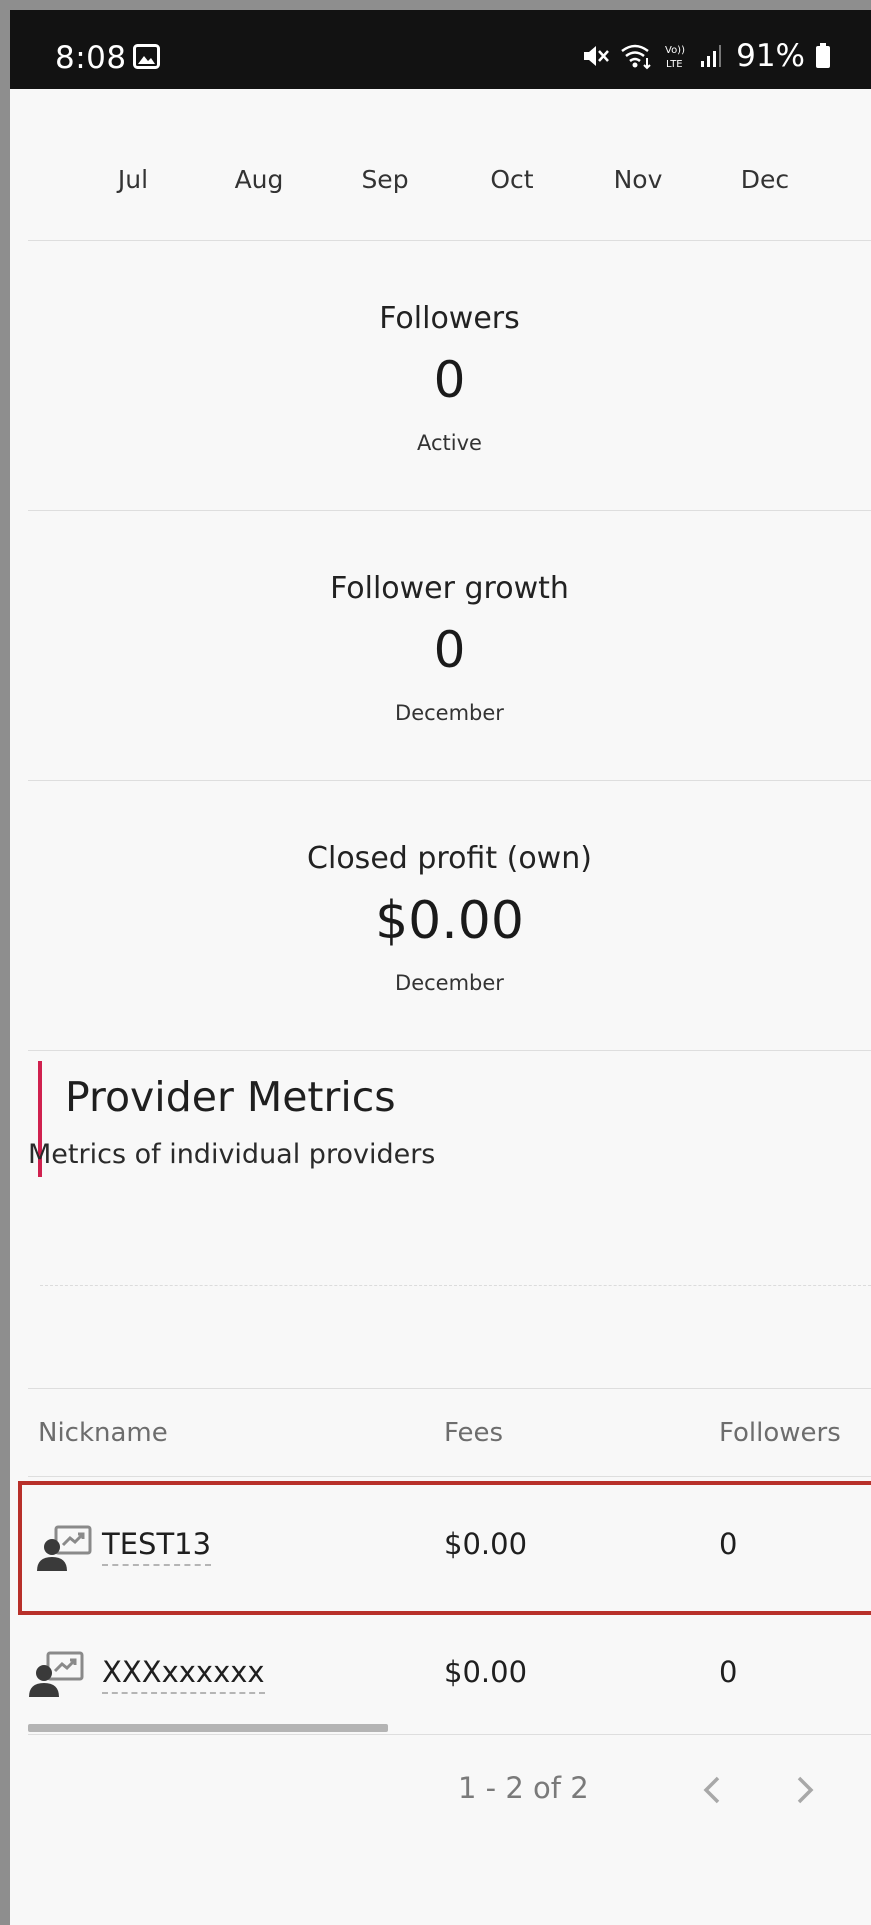 This screenshot has height=1925, width=871. Describe the element at coordinates (259, 179) in the screenshot. I see `month-label: Aug` at that location.